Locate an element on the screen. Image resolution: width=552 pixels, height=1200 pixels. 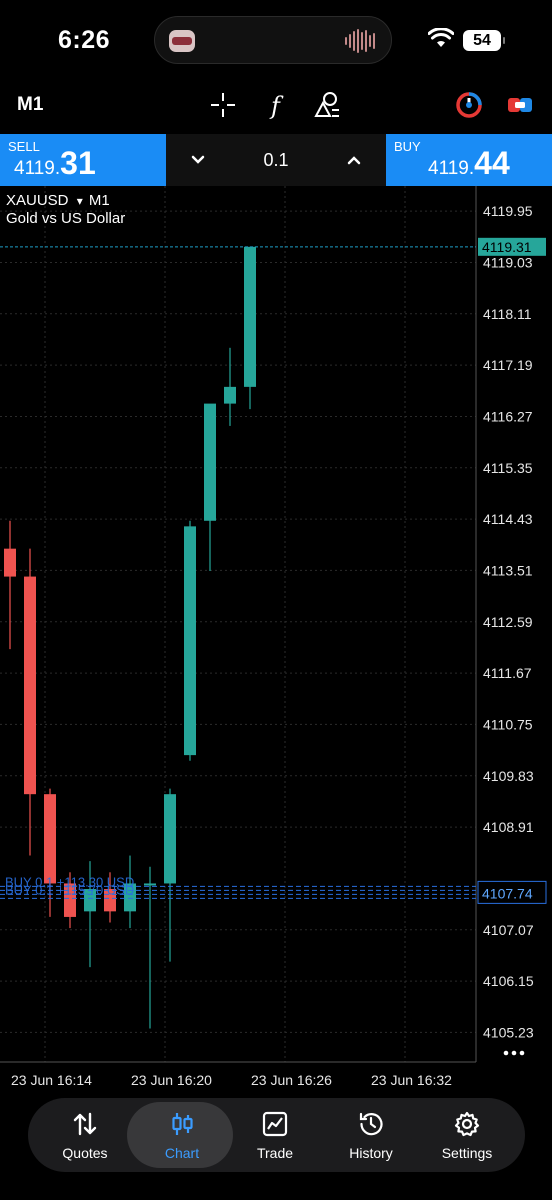
buy-label: BUY is located at coordinates (407, 146).